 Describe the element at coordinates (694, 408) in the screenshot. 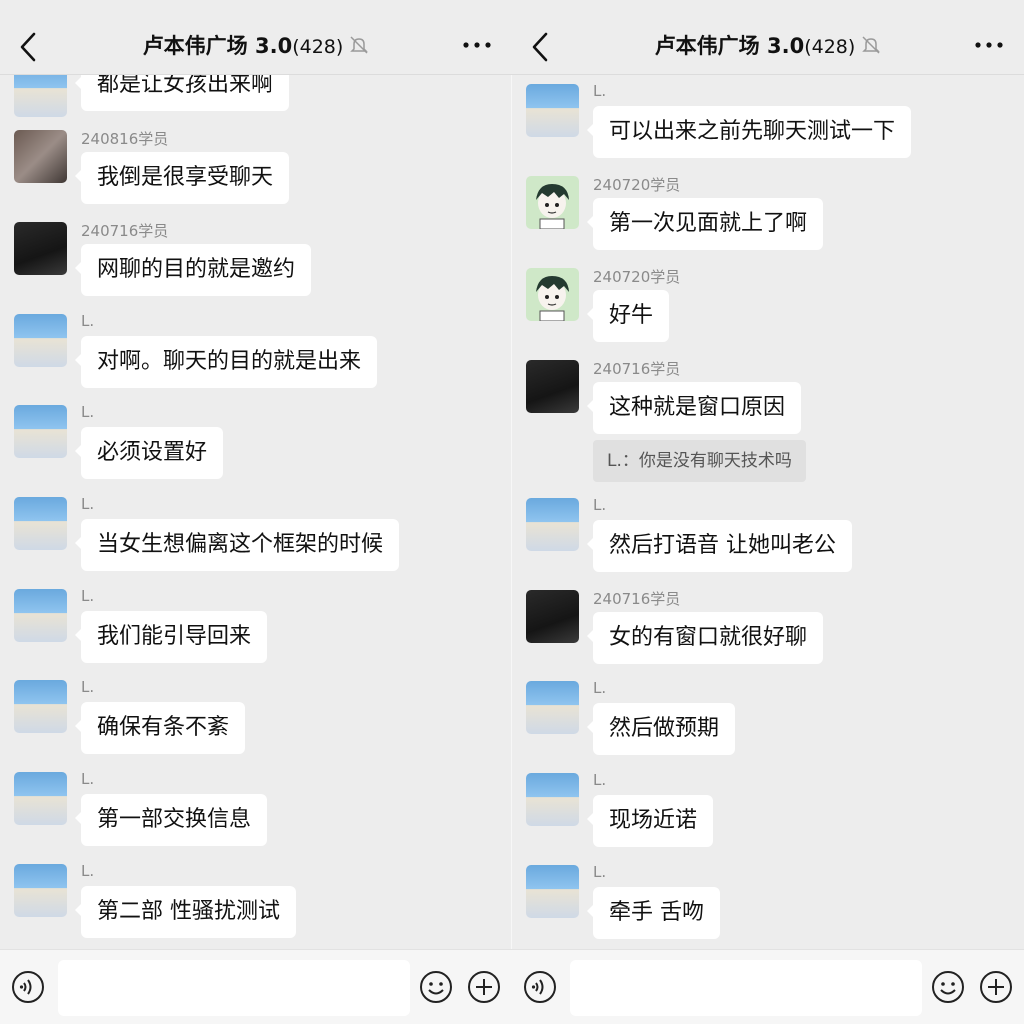

I see `message-bubble: 这种就是窗口原因` at that location.